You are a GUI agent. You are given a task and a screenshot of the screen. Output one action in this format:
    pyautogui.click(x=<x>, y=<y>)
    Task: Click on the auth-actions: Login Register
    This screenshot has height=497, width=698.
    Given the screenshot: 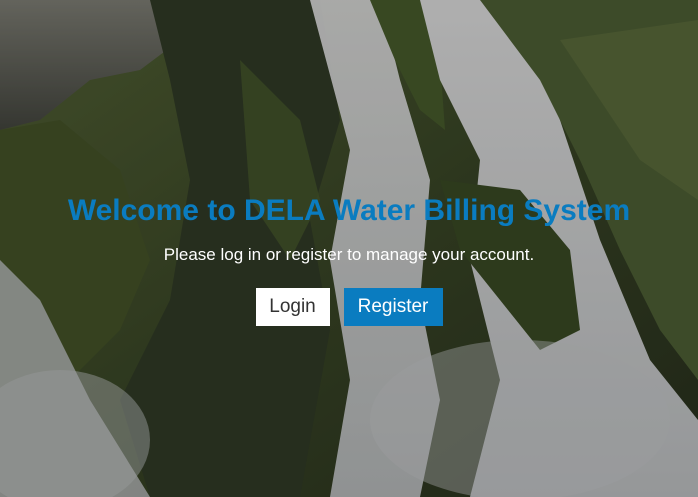 What is the action you would take?
    pyautogui.click(x=349, y=307)
    